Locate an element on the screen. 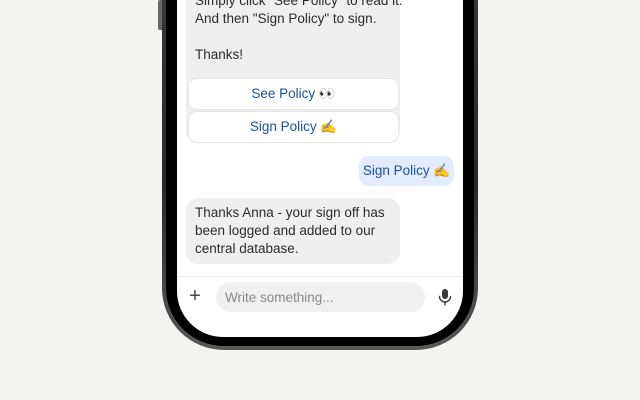  microphone-icon is located at coordinates (445, 297).